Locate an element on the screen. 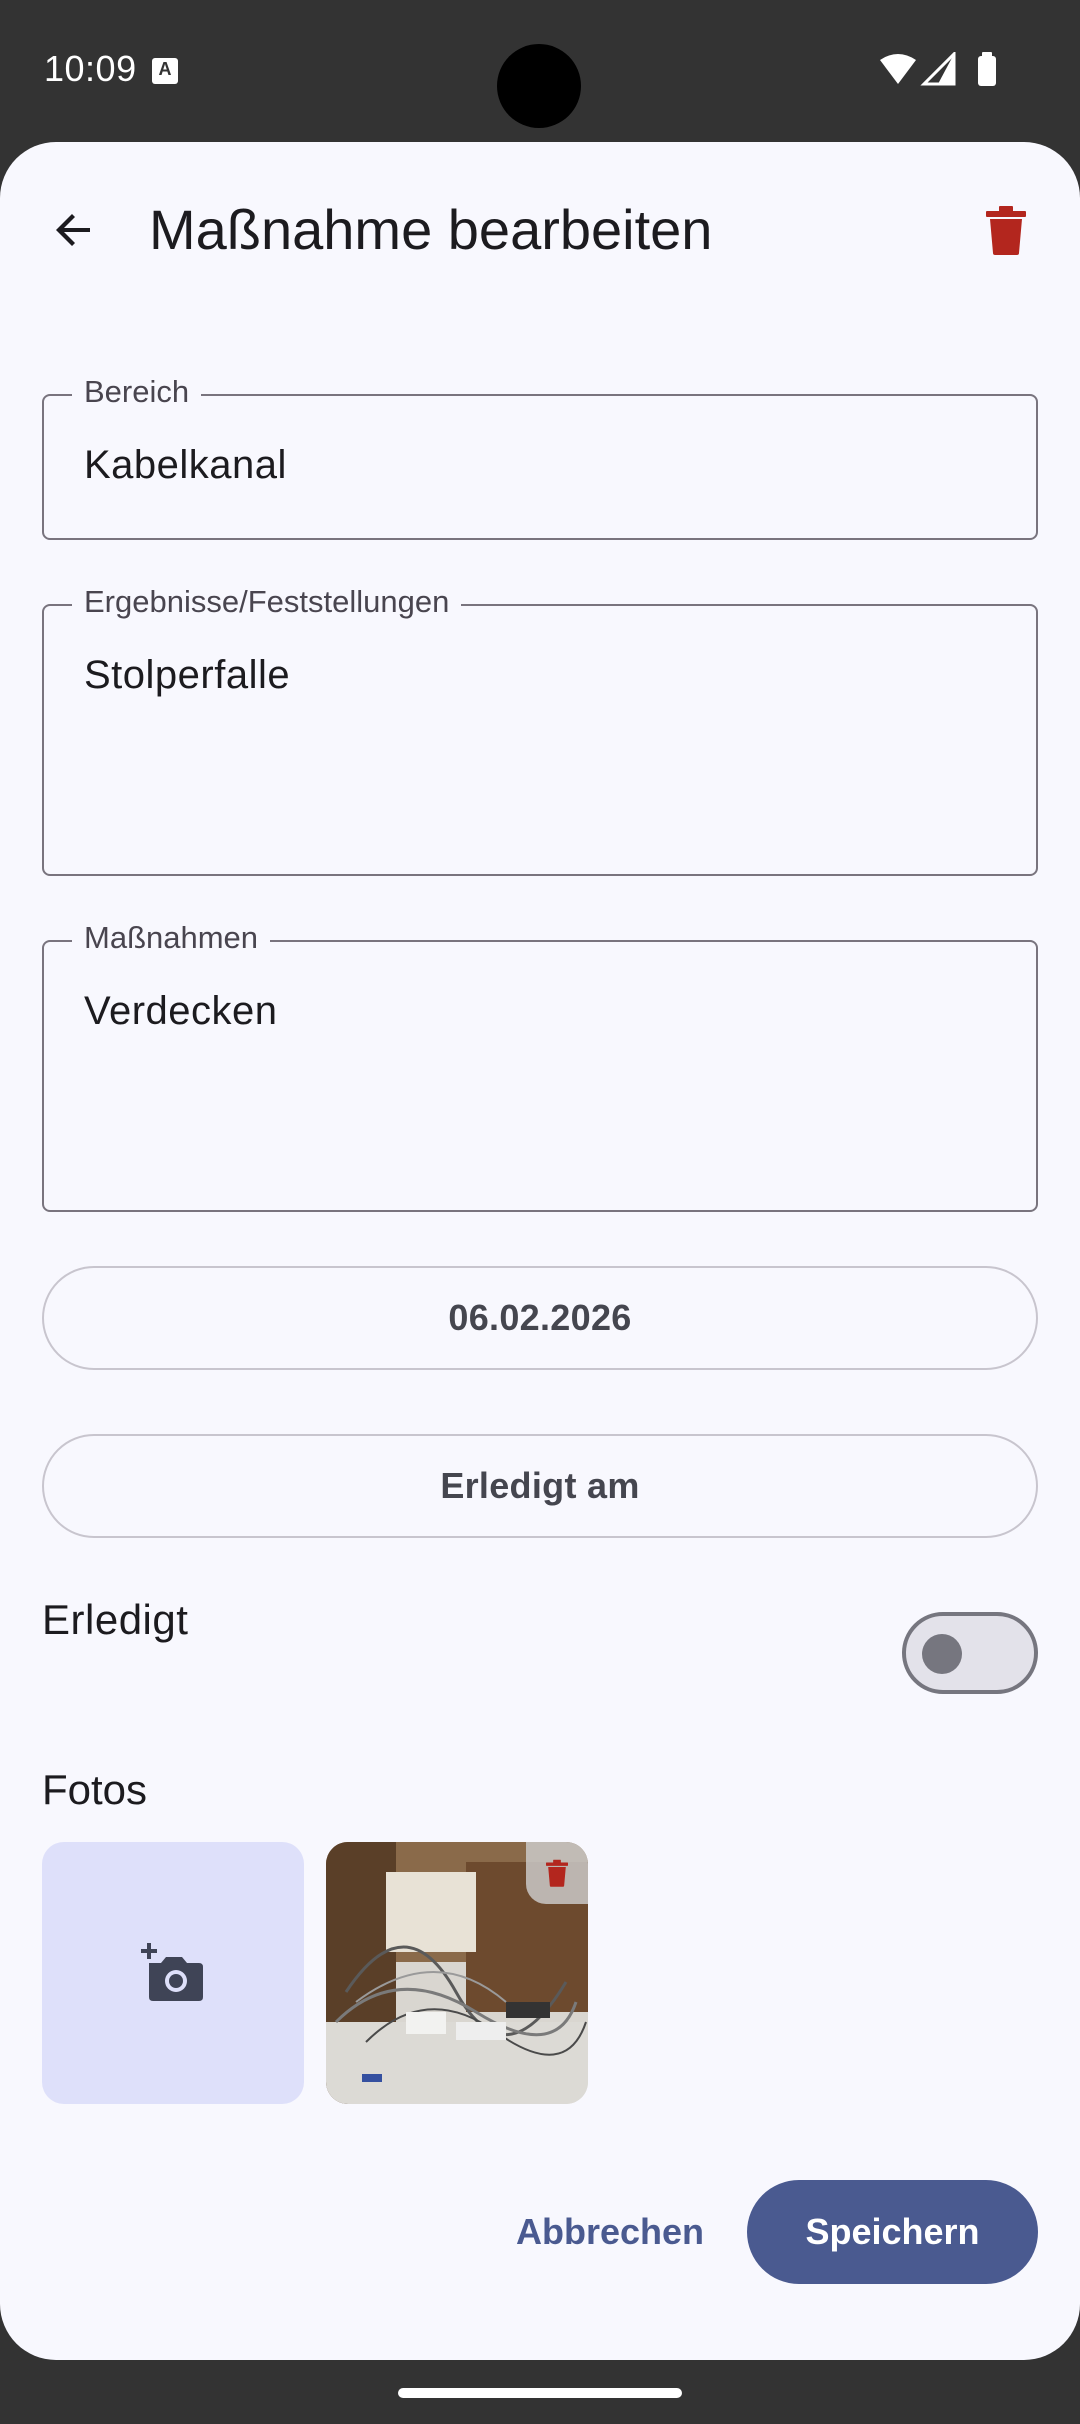  page-title: Maßnahme bearbeiten is located at coordinates (431, 229).